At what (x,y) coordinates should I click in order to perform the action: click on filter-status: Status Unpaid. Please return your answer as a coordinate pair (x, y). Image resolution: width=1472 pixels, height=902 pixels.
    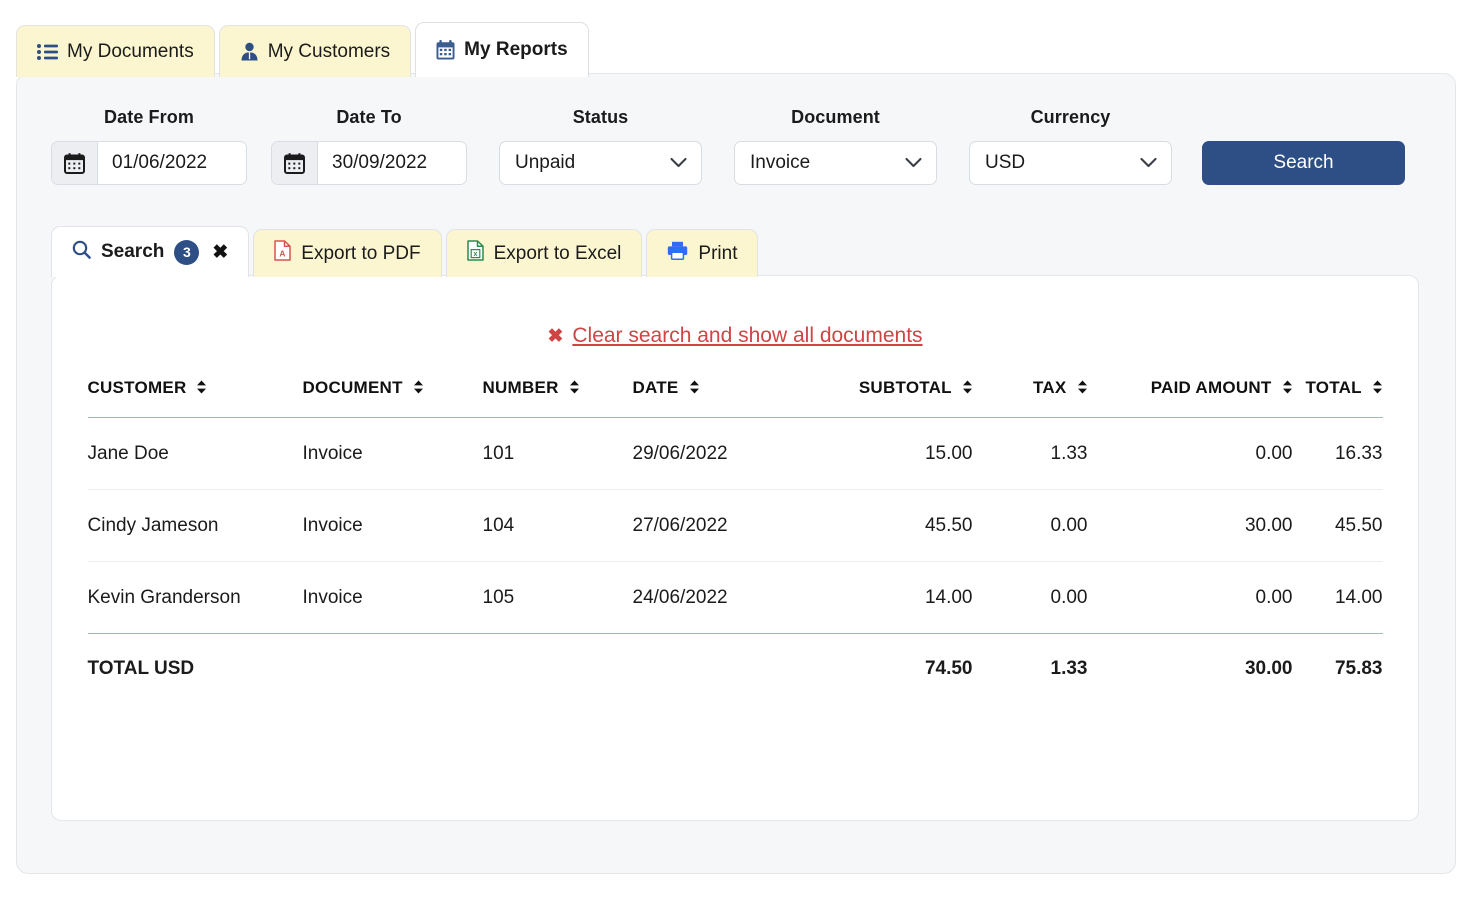
    Looking at the image, I should click on (600, 146).